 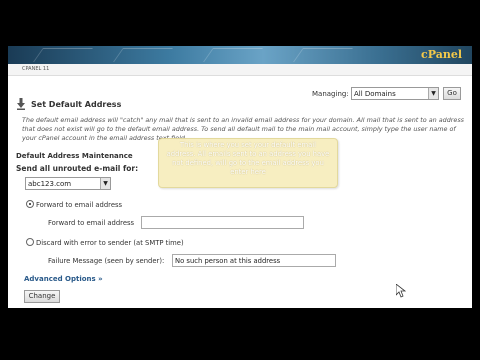 What do you see at coordinates (106, 261) in the screenshot?
I see `failure-message-label: Failure Message (seen by sender):` at bounding box center [106, 261].